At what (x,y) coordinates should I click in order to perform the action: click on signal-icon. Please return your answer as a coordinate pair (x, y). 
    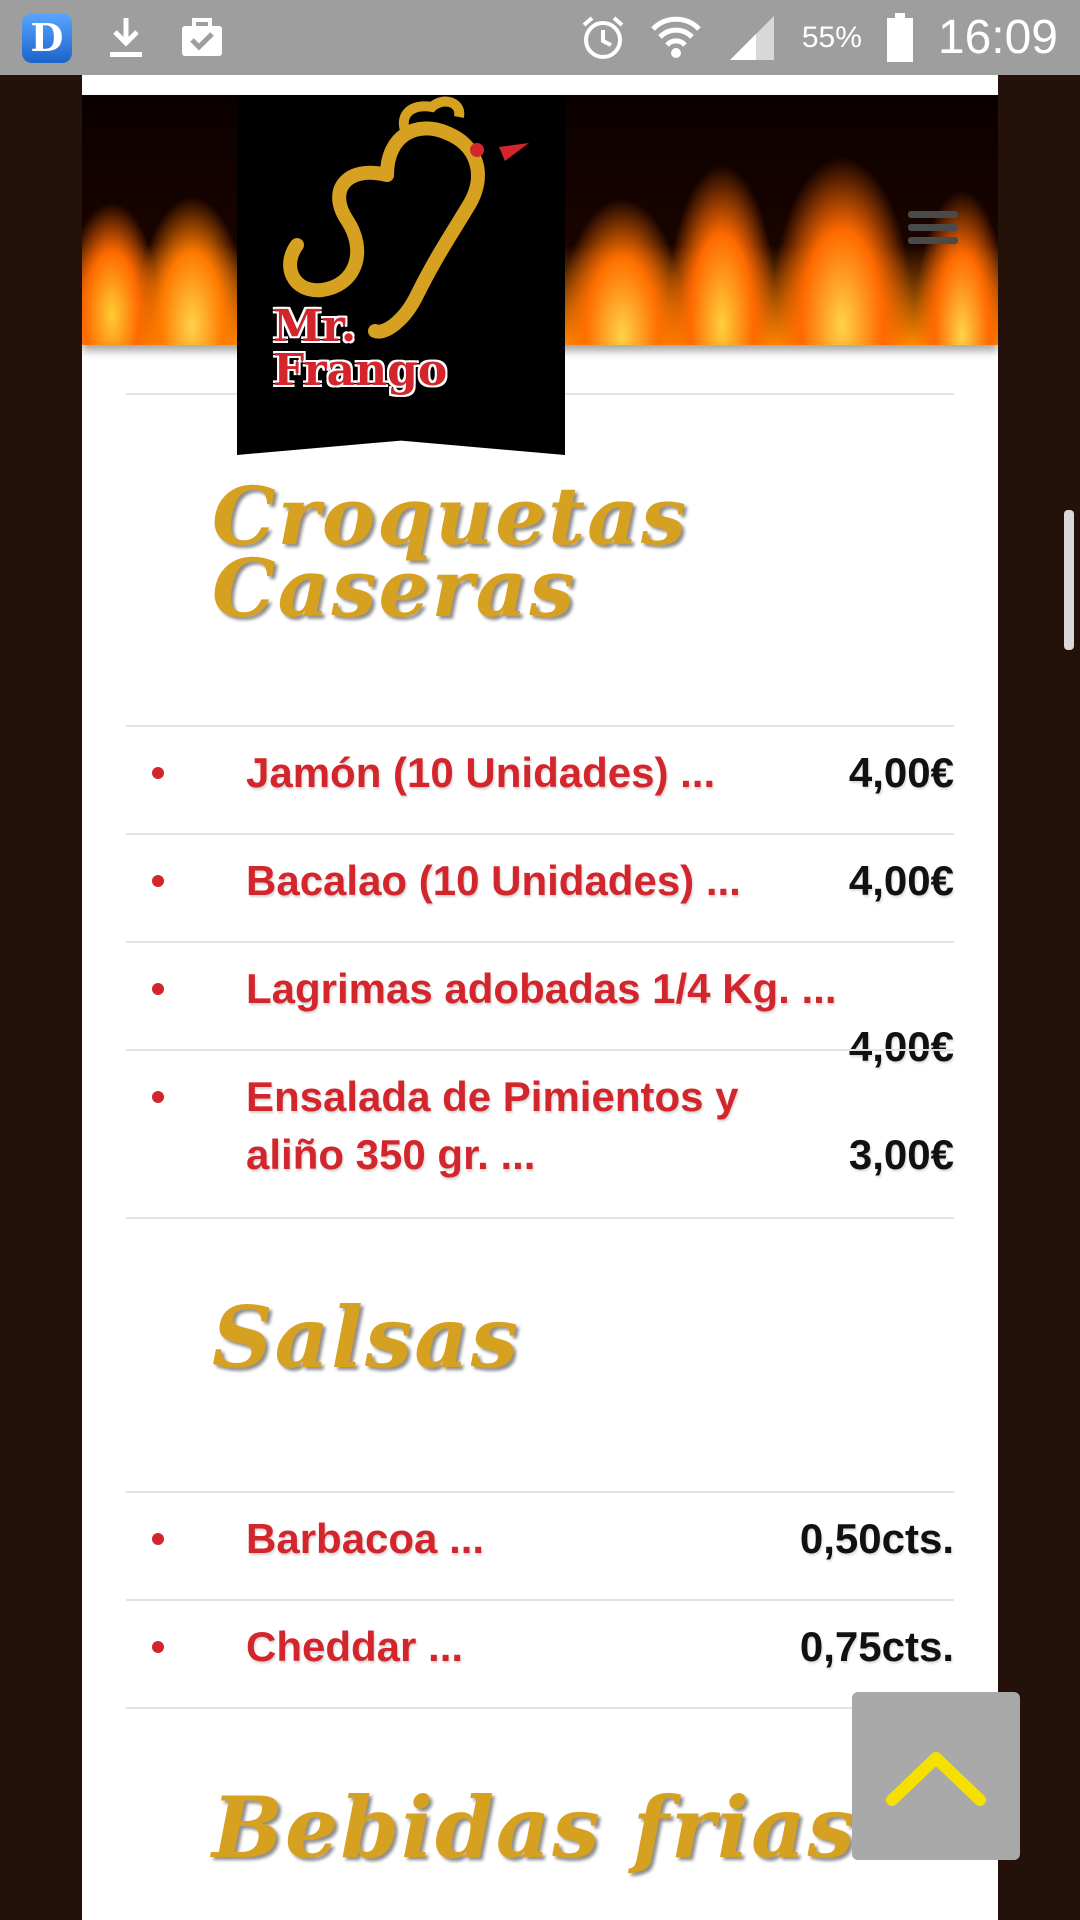
    Looking at the image, I should click on (752, 38).